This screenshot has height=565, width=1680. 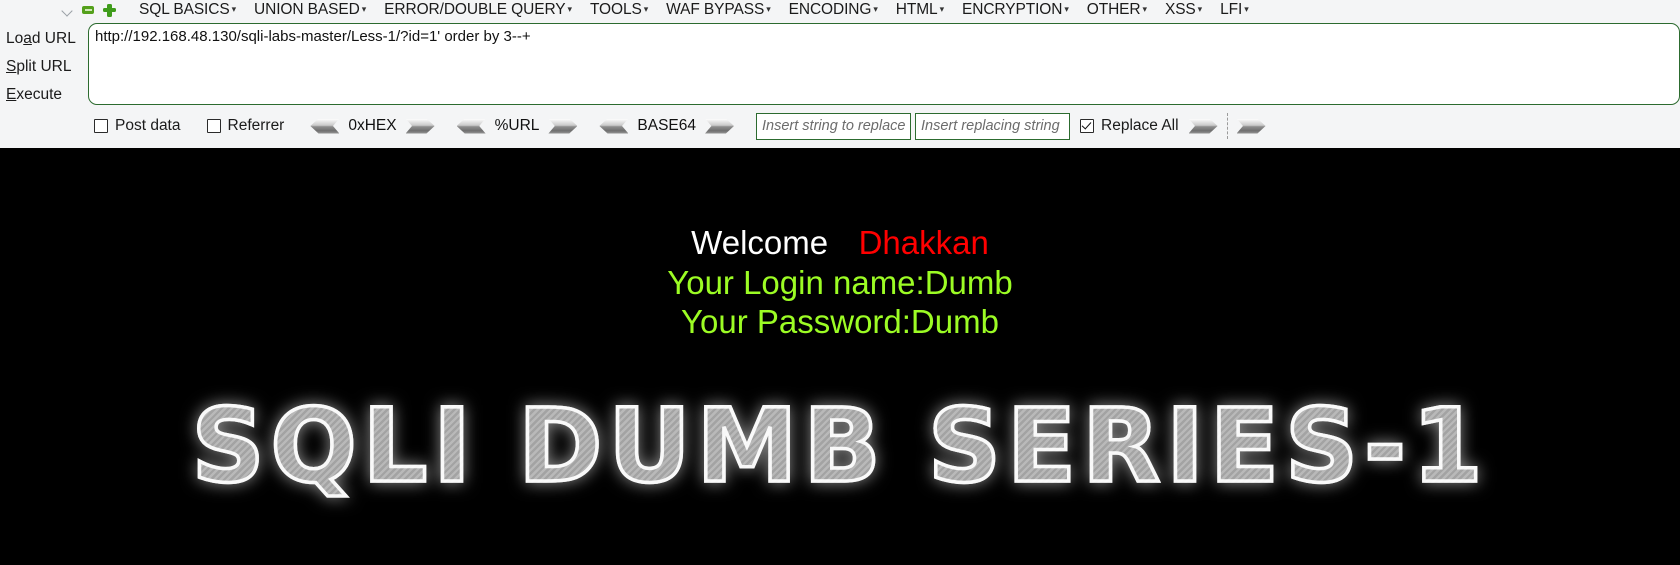 I want to click on load-url-button: Load URL, so click(x=44, y=39).